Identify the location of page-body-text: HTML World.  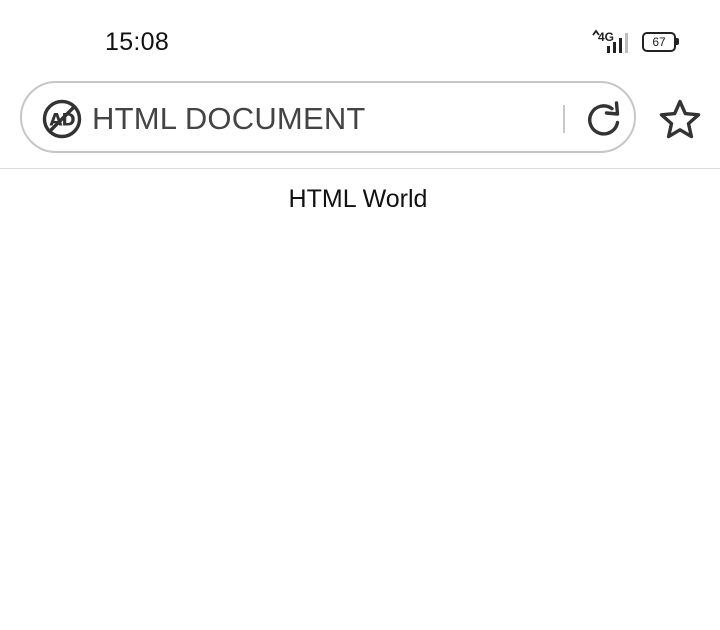
(358, 199).